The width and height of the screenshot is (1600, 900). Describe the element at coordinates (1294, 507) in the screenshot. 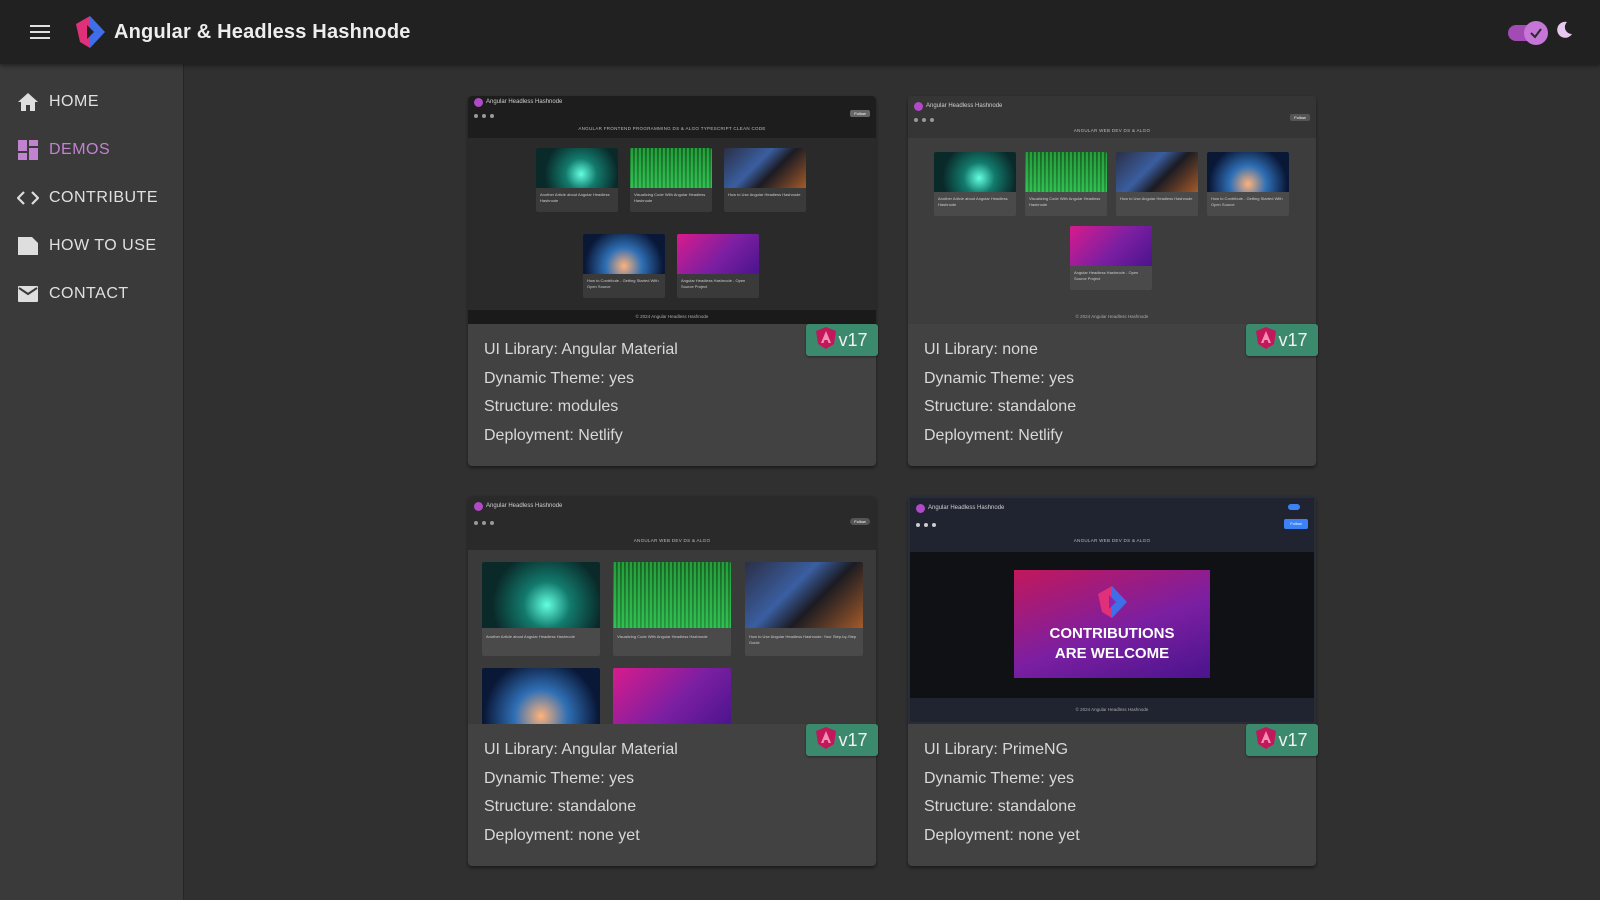

I see `preview-toggle` at that location.